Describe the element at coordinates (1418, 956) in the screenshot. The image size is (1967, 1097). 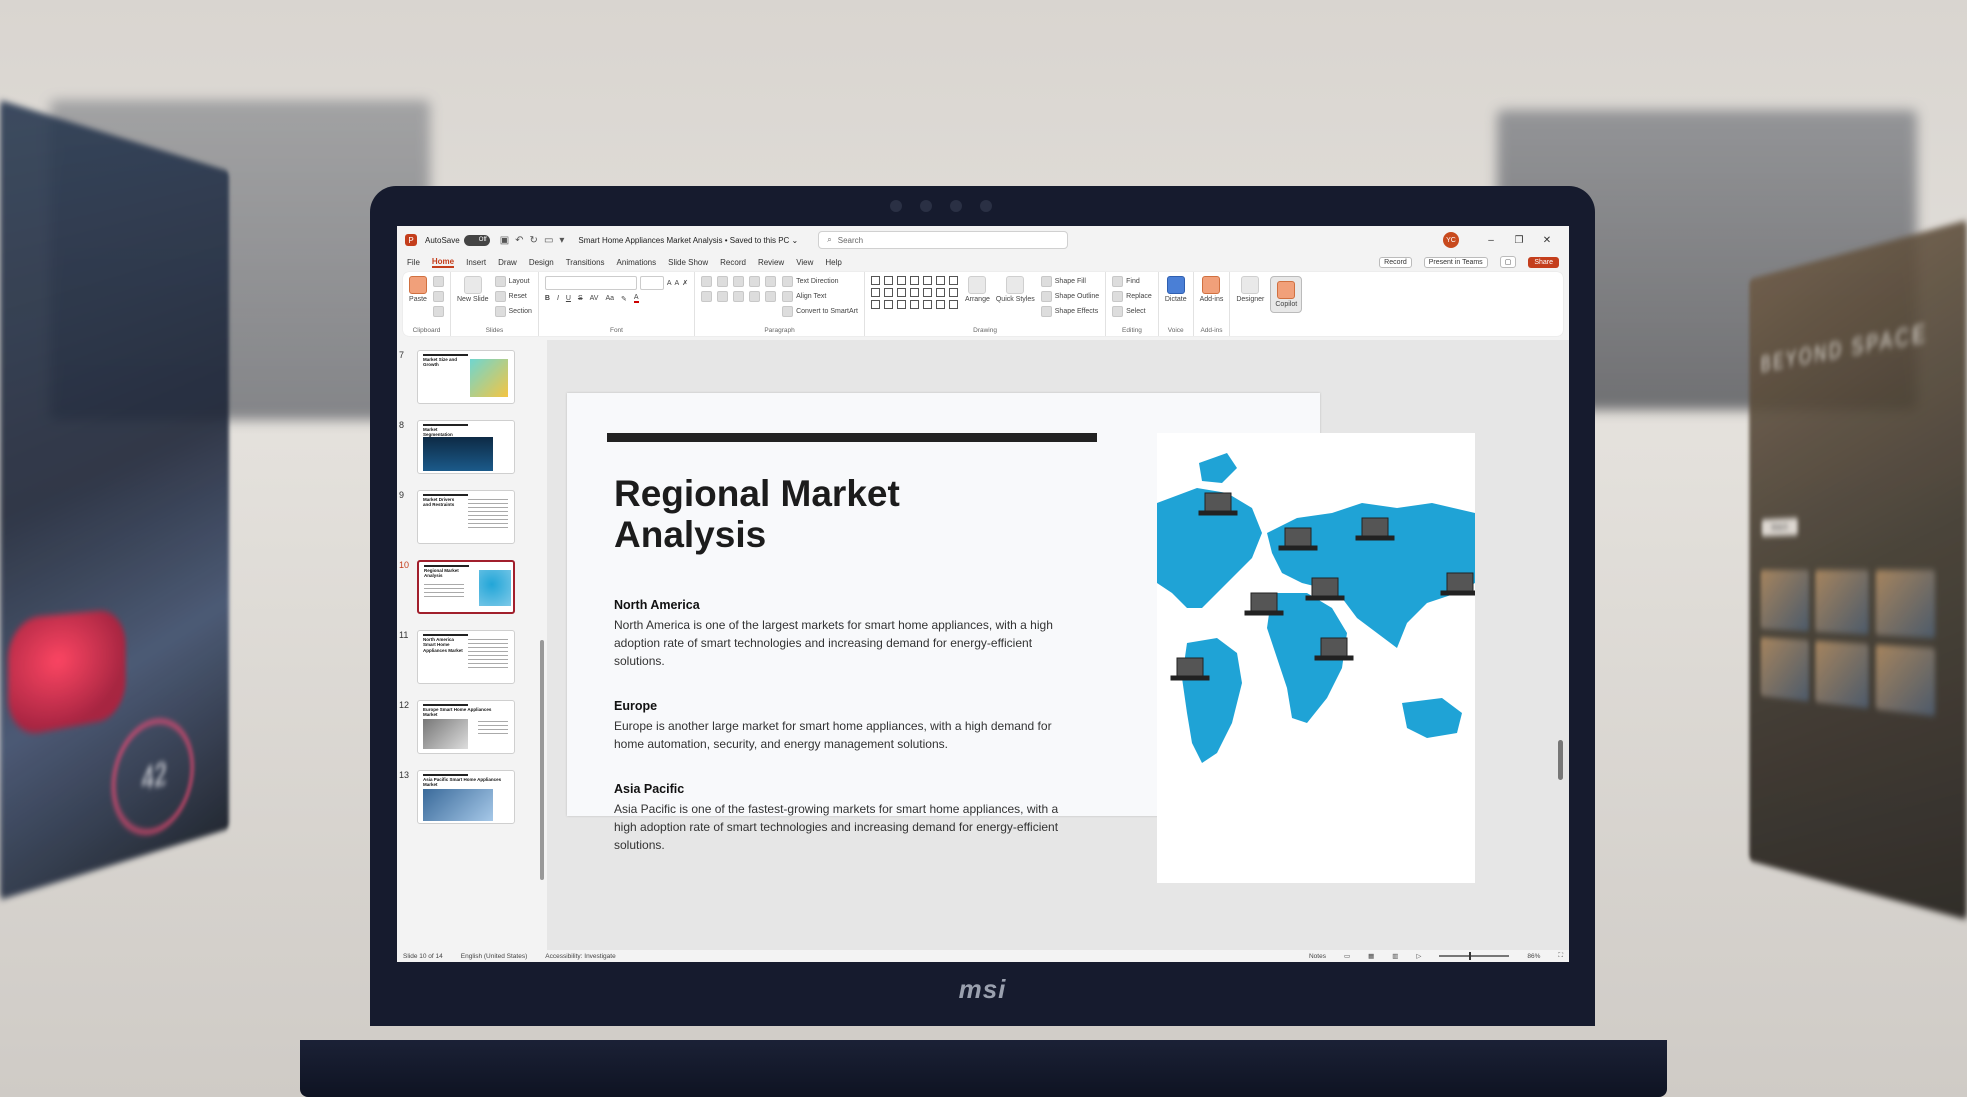
I see `slideshow-view-icon: ▷` at that location.